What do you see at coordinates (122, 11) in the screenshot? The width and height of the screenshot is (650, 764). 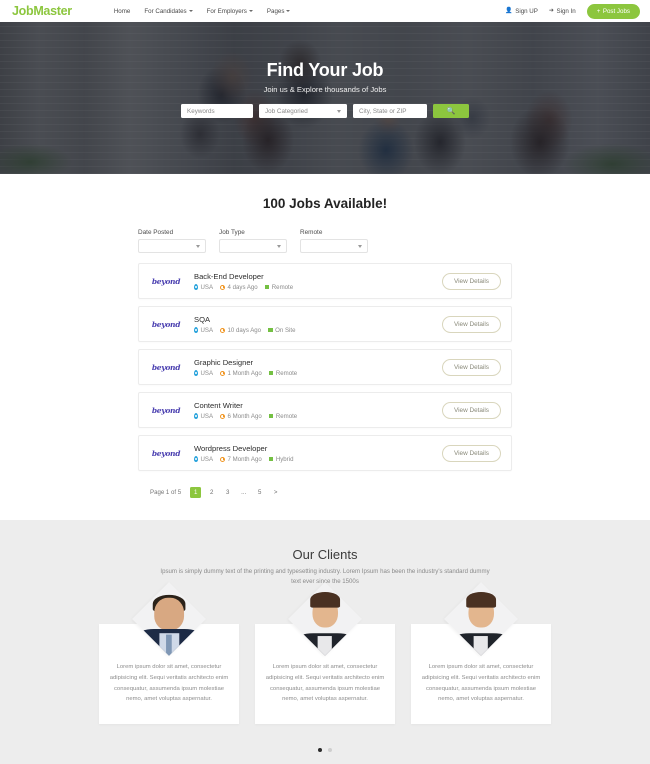 I see `nav-item-home: Home` at bounding box center [122, 11].